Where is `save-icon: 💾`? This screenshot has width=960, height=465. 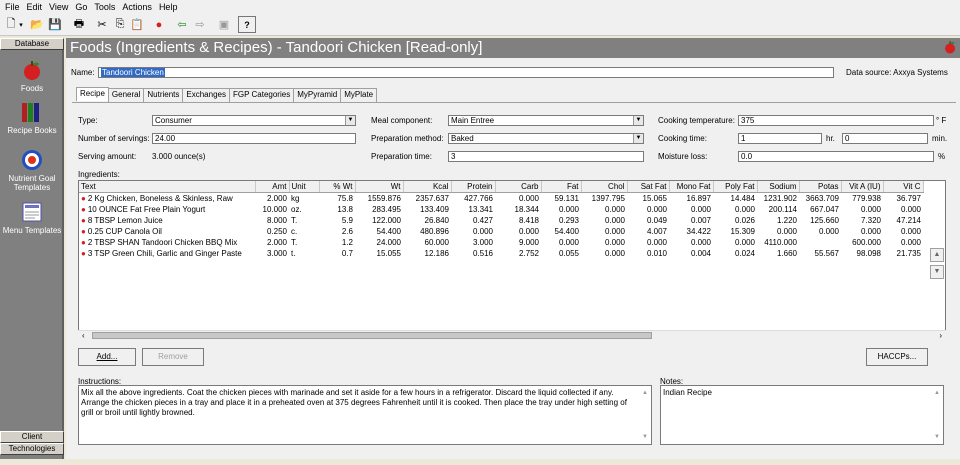 save-icon: 💾 is located at coordinates (55, 24).